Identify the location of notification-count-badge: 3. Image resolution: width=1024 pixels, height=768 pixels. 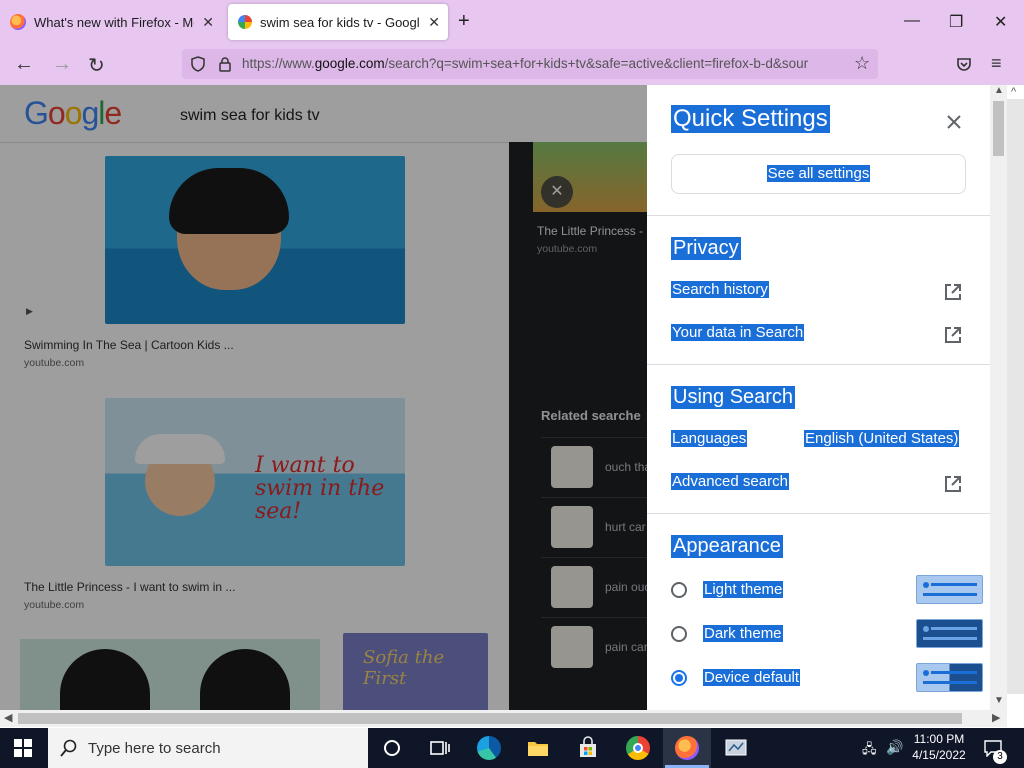
(1000, 757).